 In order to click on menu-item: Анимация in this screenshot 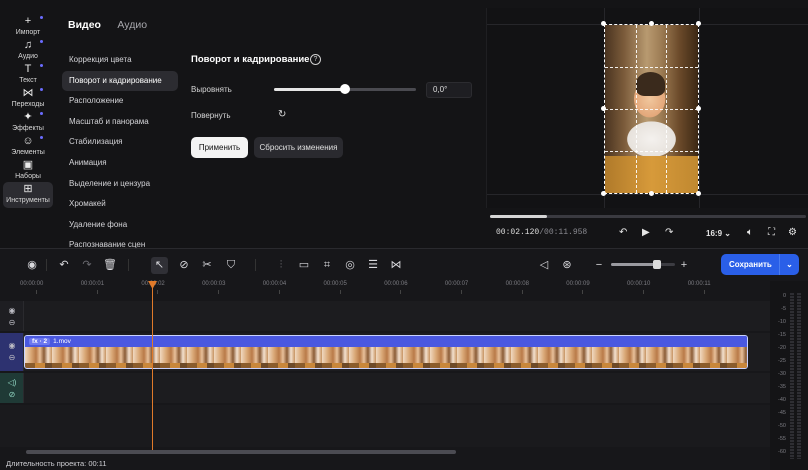, I will do `click(120, 163)`.